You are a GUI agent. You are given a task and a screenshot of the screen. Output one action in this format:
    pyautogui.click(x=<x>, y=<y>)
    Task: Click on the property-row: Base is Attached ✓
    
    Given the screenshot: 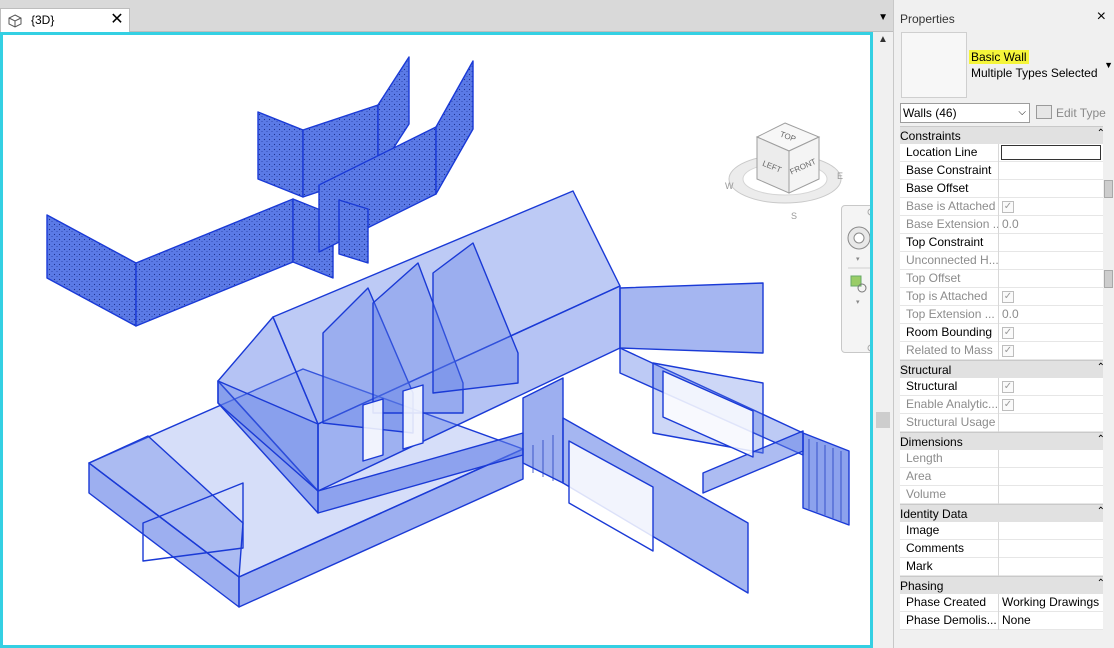 What is the action you would take?
    pyautogui.click(x=1004, y=207)
    